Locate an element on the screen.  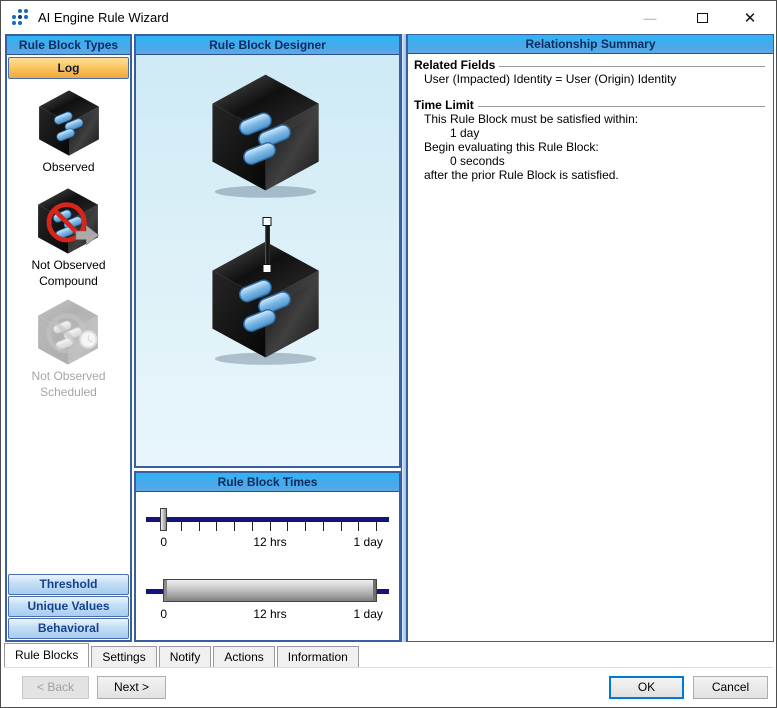
rule-block-designer-header: Rule Block Designer is located at coordinates (267, 45).